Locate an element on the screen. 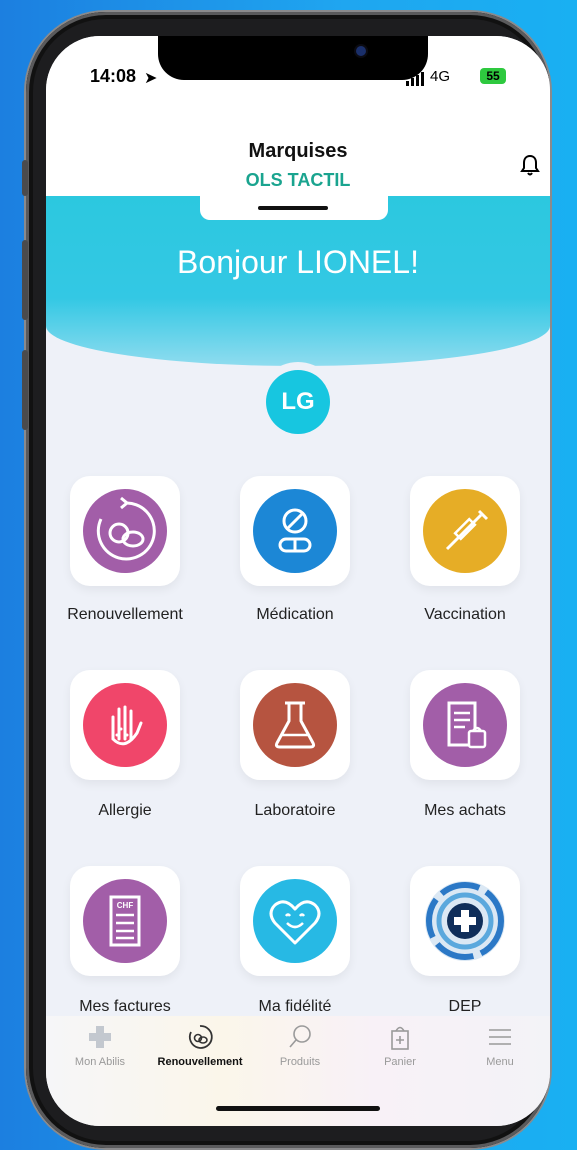 The image size is (577, 1150). tile-laboratoire is located at coordinates (295, 725).